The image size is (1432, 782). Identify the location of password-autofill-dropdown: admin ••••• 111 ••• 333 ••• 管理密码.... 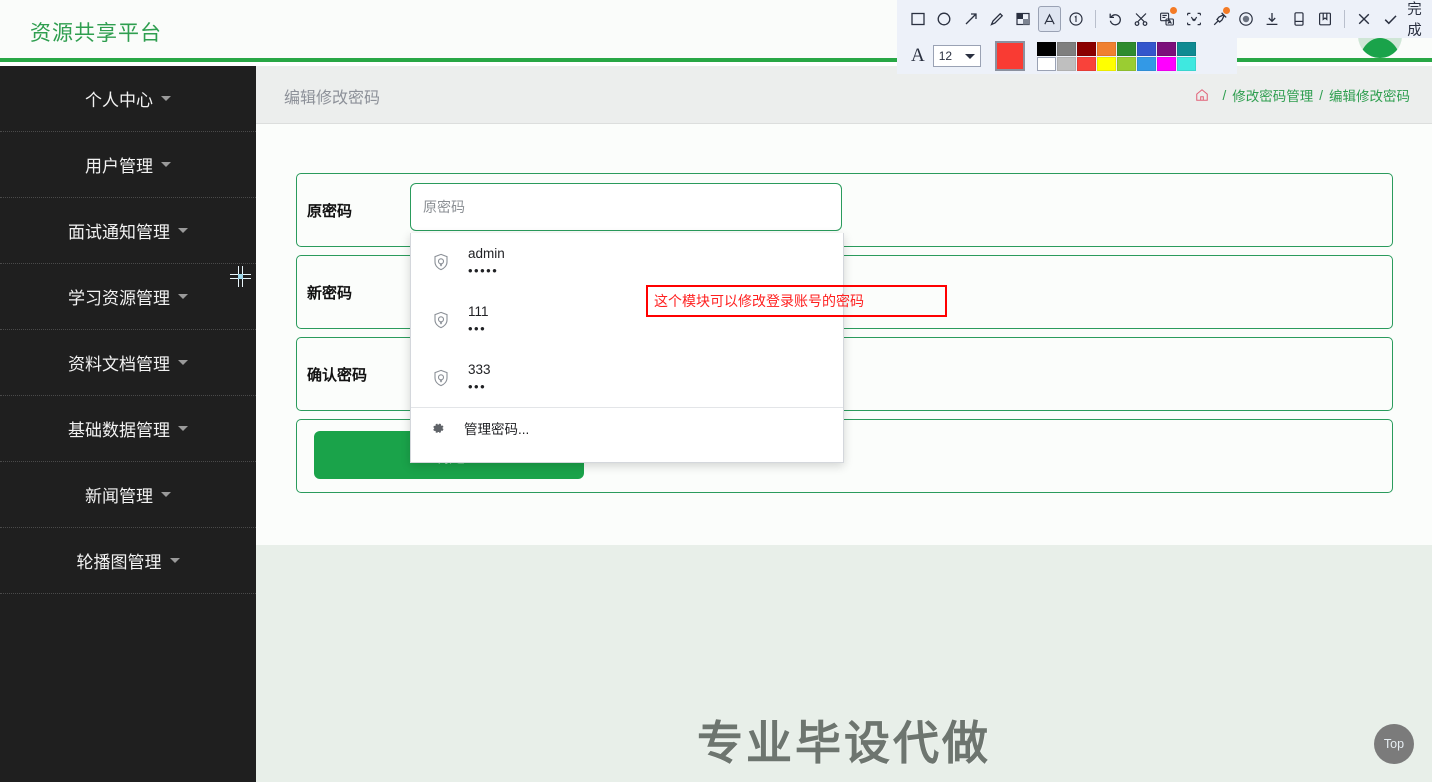
(627, 348).